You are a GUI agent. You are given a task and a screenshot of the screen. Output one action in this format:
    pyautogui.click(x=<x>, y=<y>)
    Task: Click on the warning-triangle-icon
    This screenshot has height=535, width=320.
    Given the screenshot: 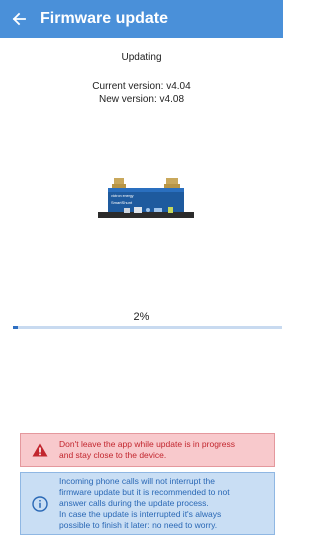 What is the action you would take?
    pyautogui.click(x=40, y=450)
    